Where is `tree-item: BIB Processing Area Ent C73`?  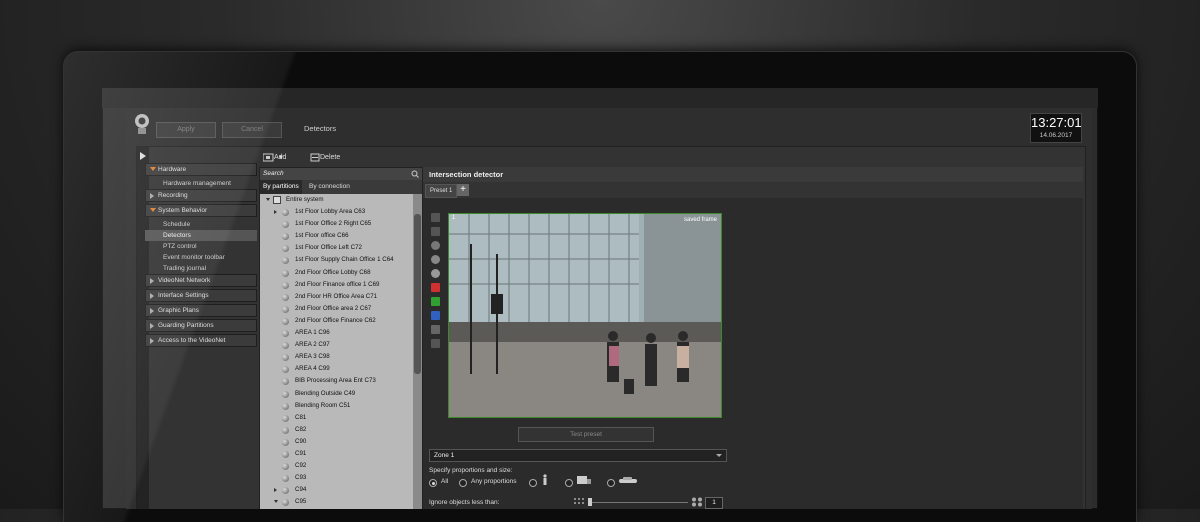 tree-item: BIB Processing Area Ent C73 is located at coordinates (336, 381).